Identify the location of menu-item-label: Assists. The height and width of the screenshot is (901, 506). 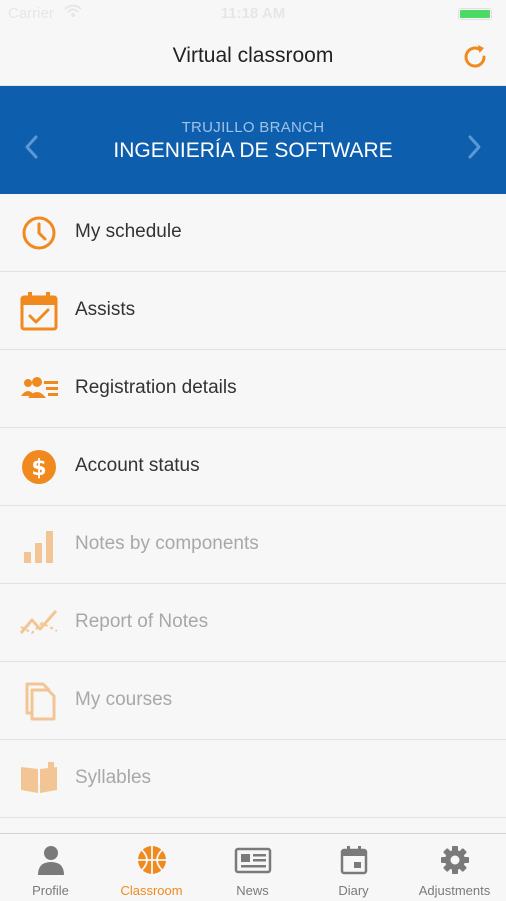
(105, 309).